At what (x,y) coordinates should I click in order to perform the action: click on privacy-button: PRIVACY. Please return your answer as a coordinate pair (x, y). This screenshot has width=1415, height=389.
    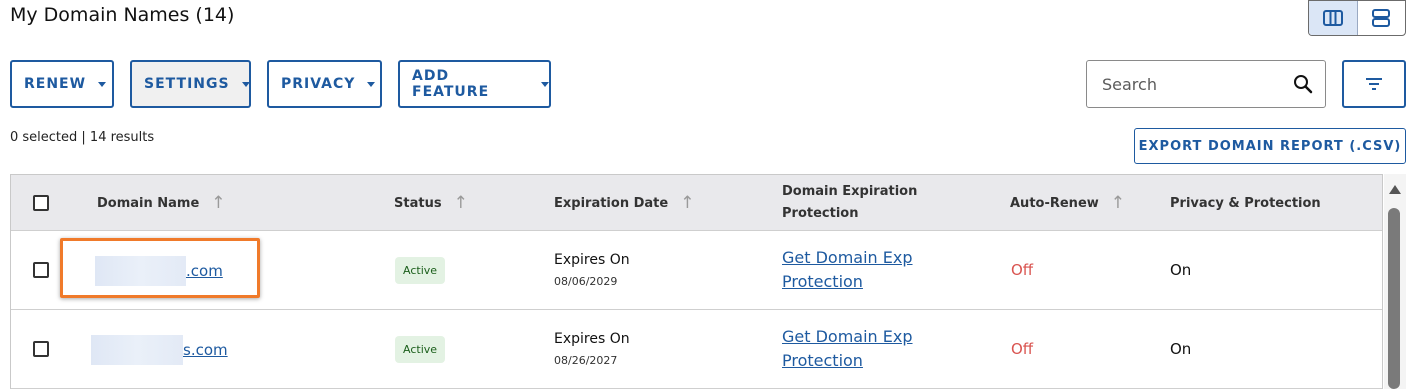
    Looking at the image, I should click on (324, 84).